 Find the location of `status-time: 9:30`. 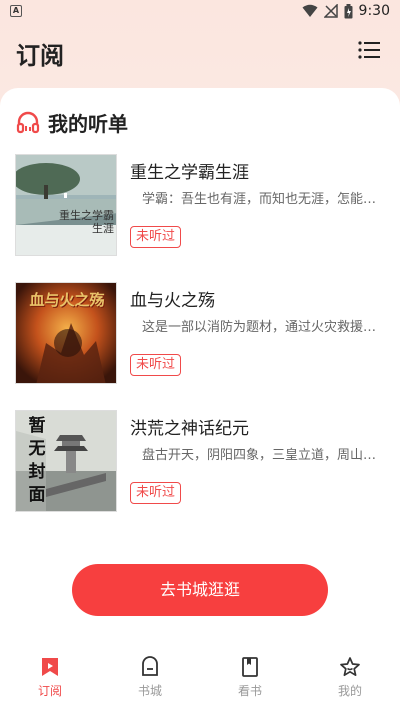

status-time: 9:30 is located at coordinates (374, 11).